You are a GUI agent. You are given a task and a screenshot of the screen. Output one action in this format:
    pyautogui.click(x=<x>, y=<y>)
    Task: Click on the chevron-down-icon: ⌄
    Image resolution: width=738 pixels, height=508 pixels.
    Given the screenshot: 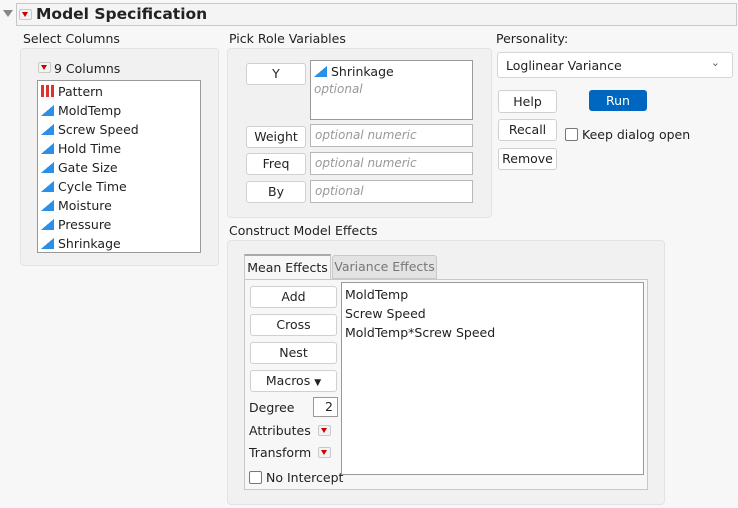 What is the action you would take?
    pyautogui.click(x=715, y=62)
    